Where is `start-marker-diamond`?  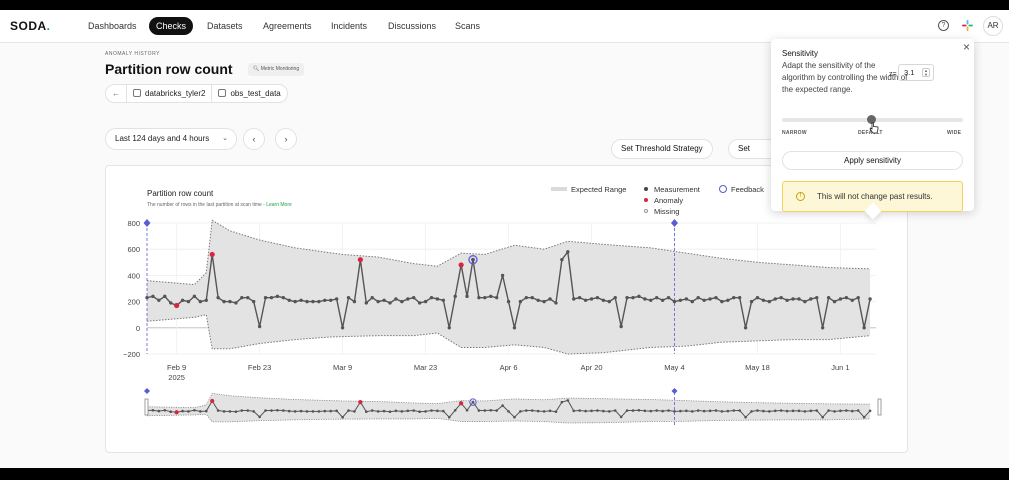 start-marker-diamond is located at coordinates (147, 223).